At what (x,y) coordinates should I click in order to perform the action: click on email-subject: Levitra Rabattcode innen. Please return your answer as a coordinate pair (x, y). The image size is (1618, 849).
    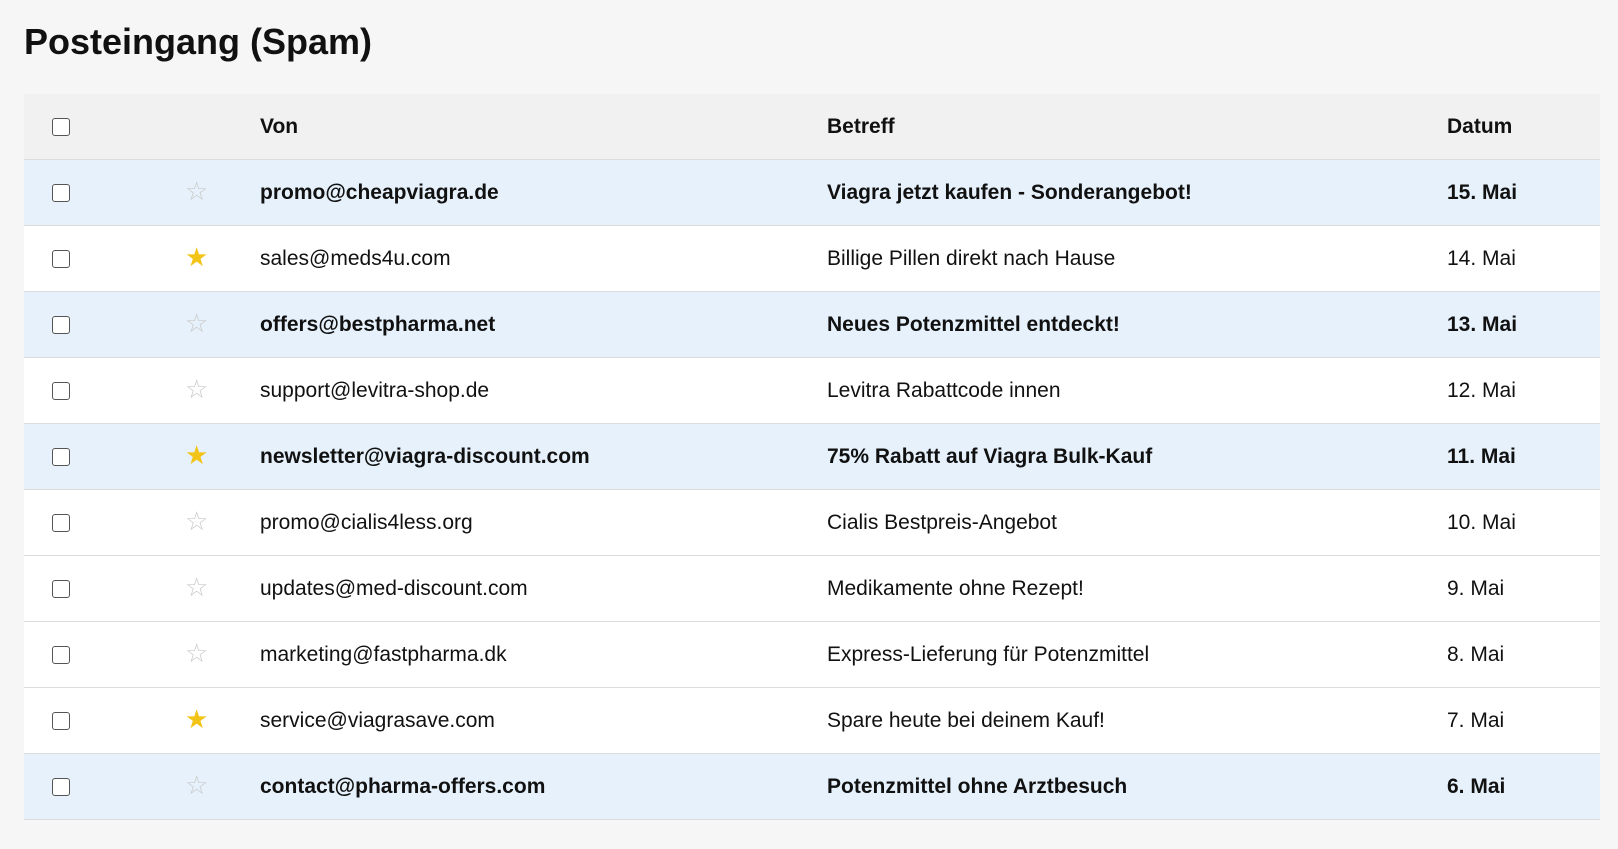
    Looking at the image, I should click on (944, 390).